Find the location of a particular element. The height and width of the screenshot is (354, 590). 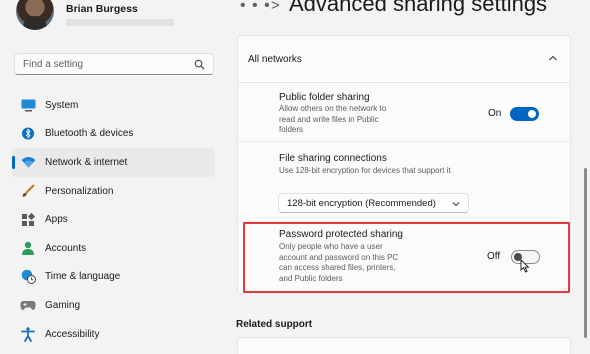

sidebar-item-label: Bluetooth & devices is located at coordinates (89, 134).